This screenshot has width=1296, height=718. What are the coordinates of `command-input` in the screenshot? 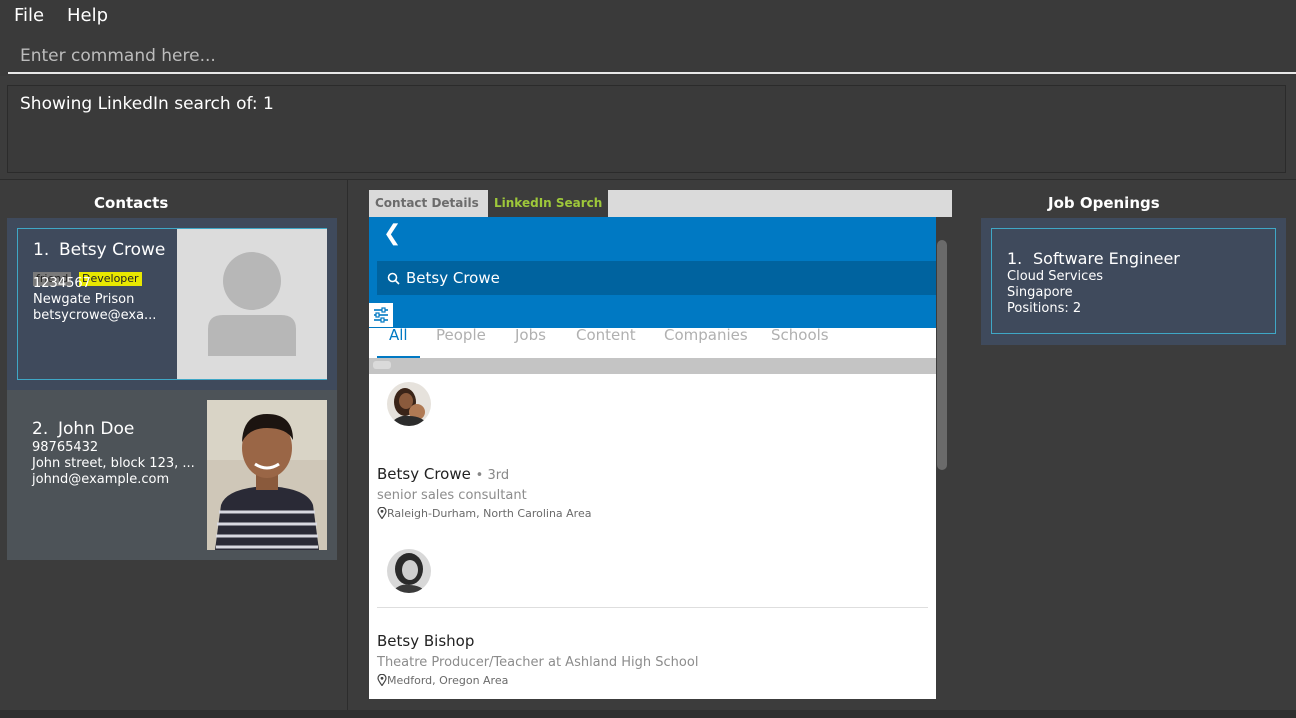 It's located at (652, 57).